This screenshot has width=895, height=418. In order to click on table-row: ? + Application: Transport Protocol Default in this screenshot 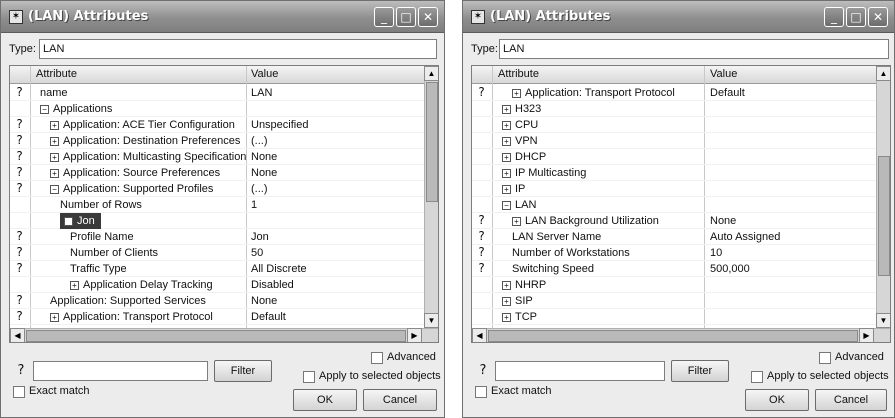, I will do `click(674, 93)`.